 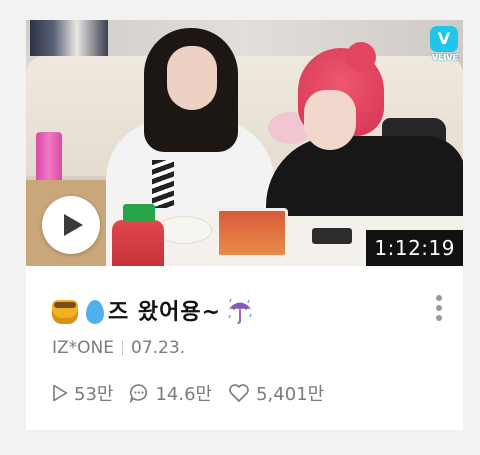 I want to click on honey-pot-icon, so click(x=65, y=312).